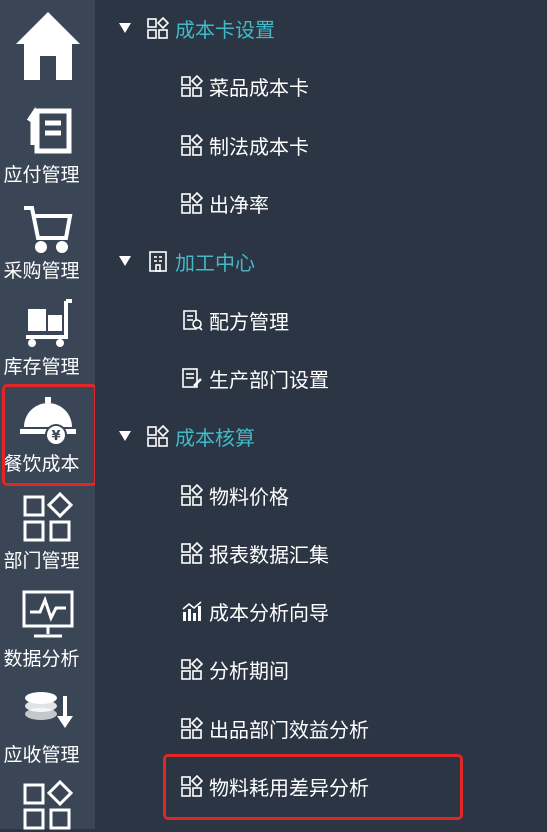  I want to click on tree-group-processing-center: 加工中心, so click(187, 261).